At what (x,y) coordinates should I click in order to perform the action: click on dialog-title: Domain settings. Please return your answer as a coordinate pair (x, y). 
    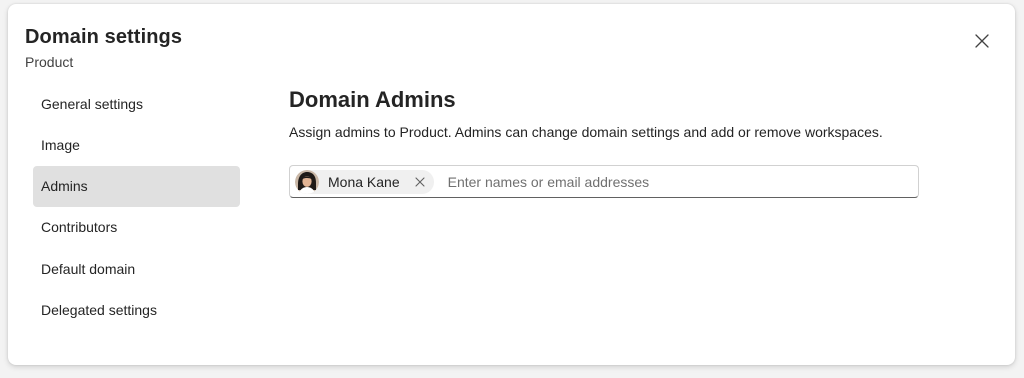
    Looking at the image, I should click on (104, 37).